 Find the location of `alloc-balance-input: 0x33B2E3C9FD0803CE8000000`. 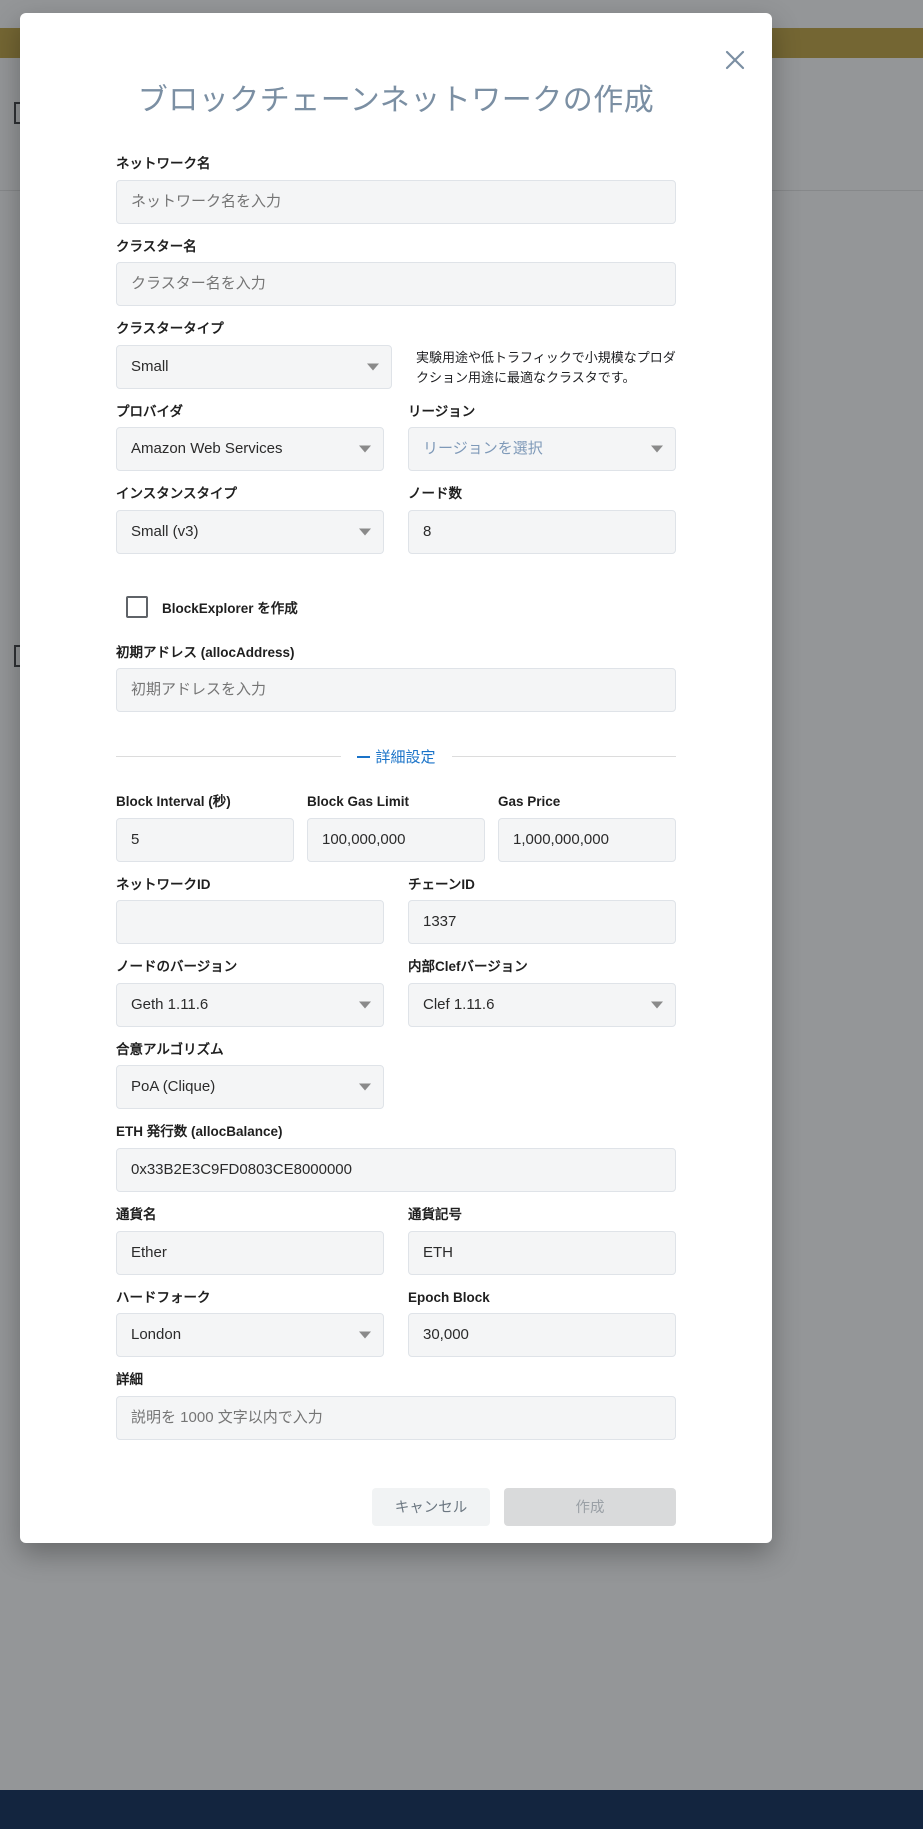

alloc-balance-input: 0x33B2E3C9FD0803CE8000000 is located at coordinates (396, 1170).